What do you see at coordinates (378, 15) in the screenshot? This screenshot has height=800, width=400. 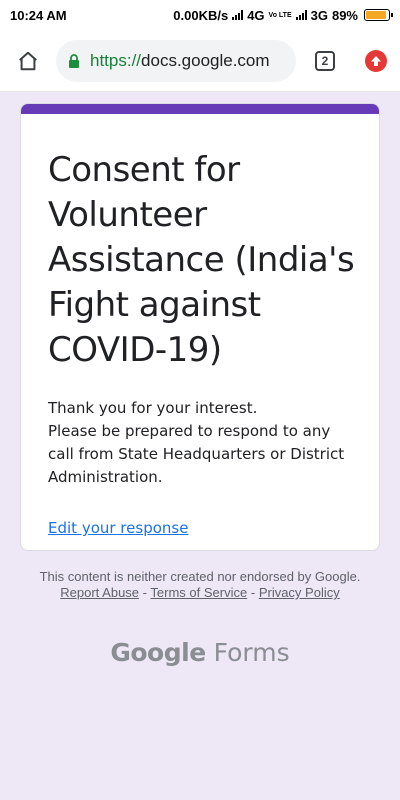 I see `battery-icon` at bounding box center [378, 15].